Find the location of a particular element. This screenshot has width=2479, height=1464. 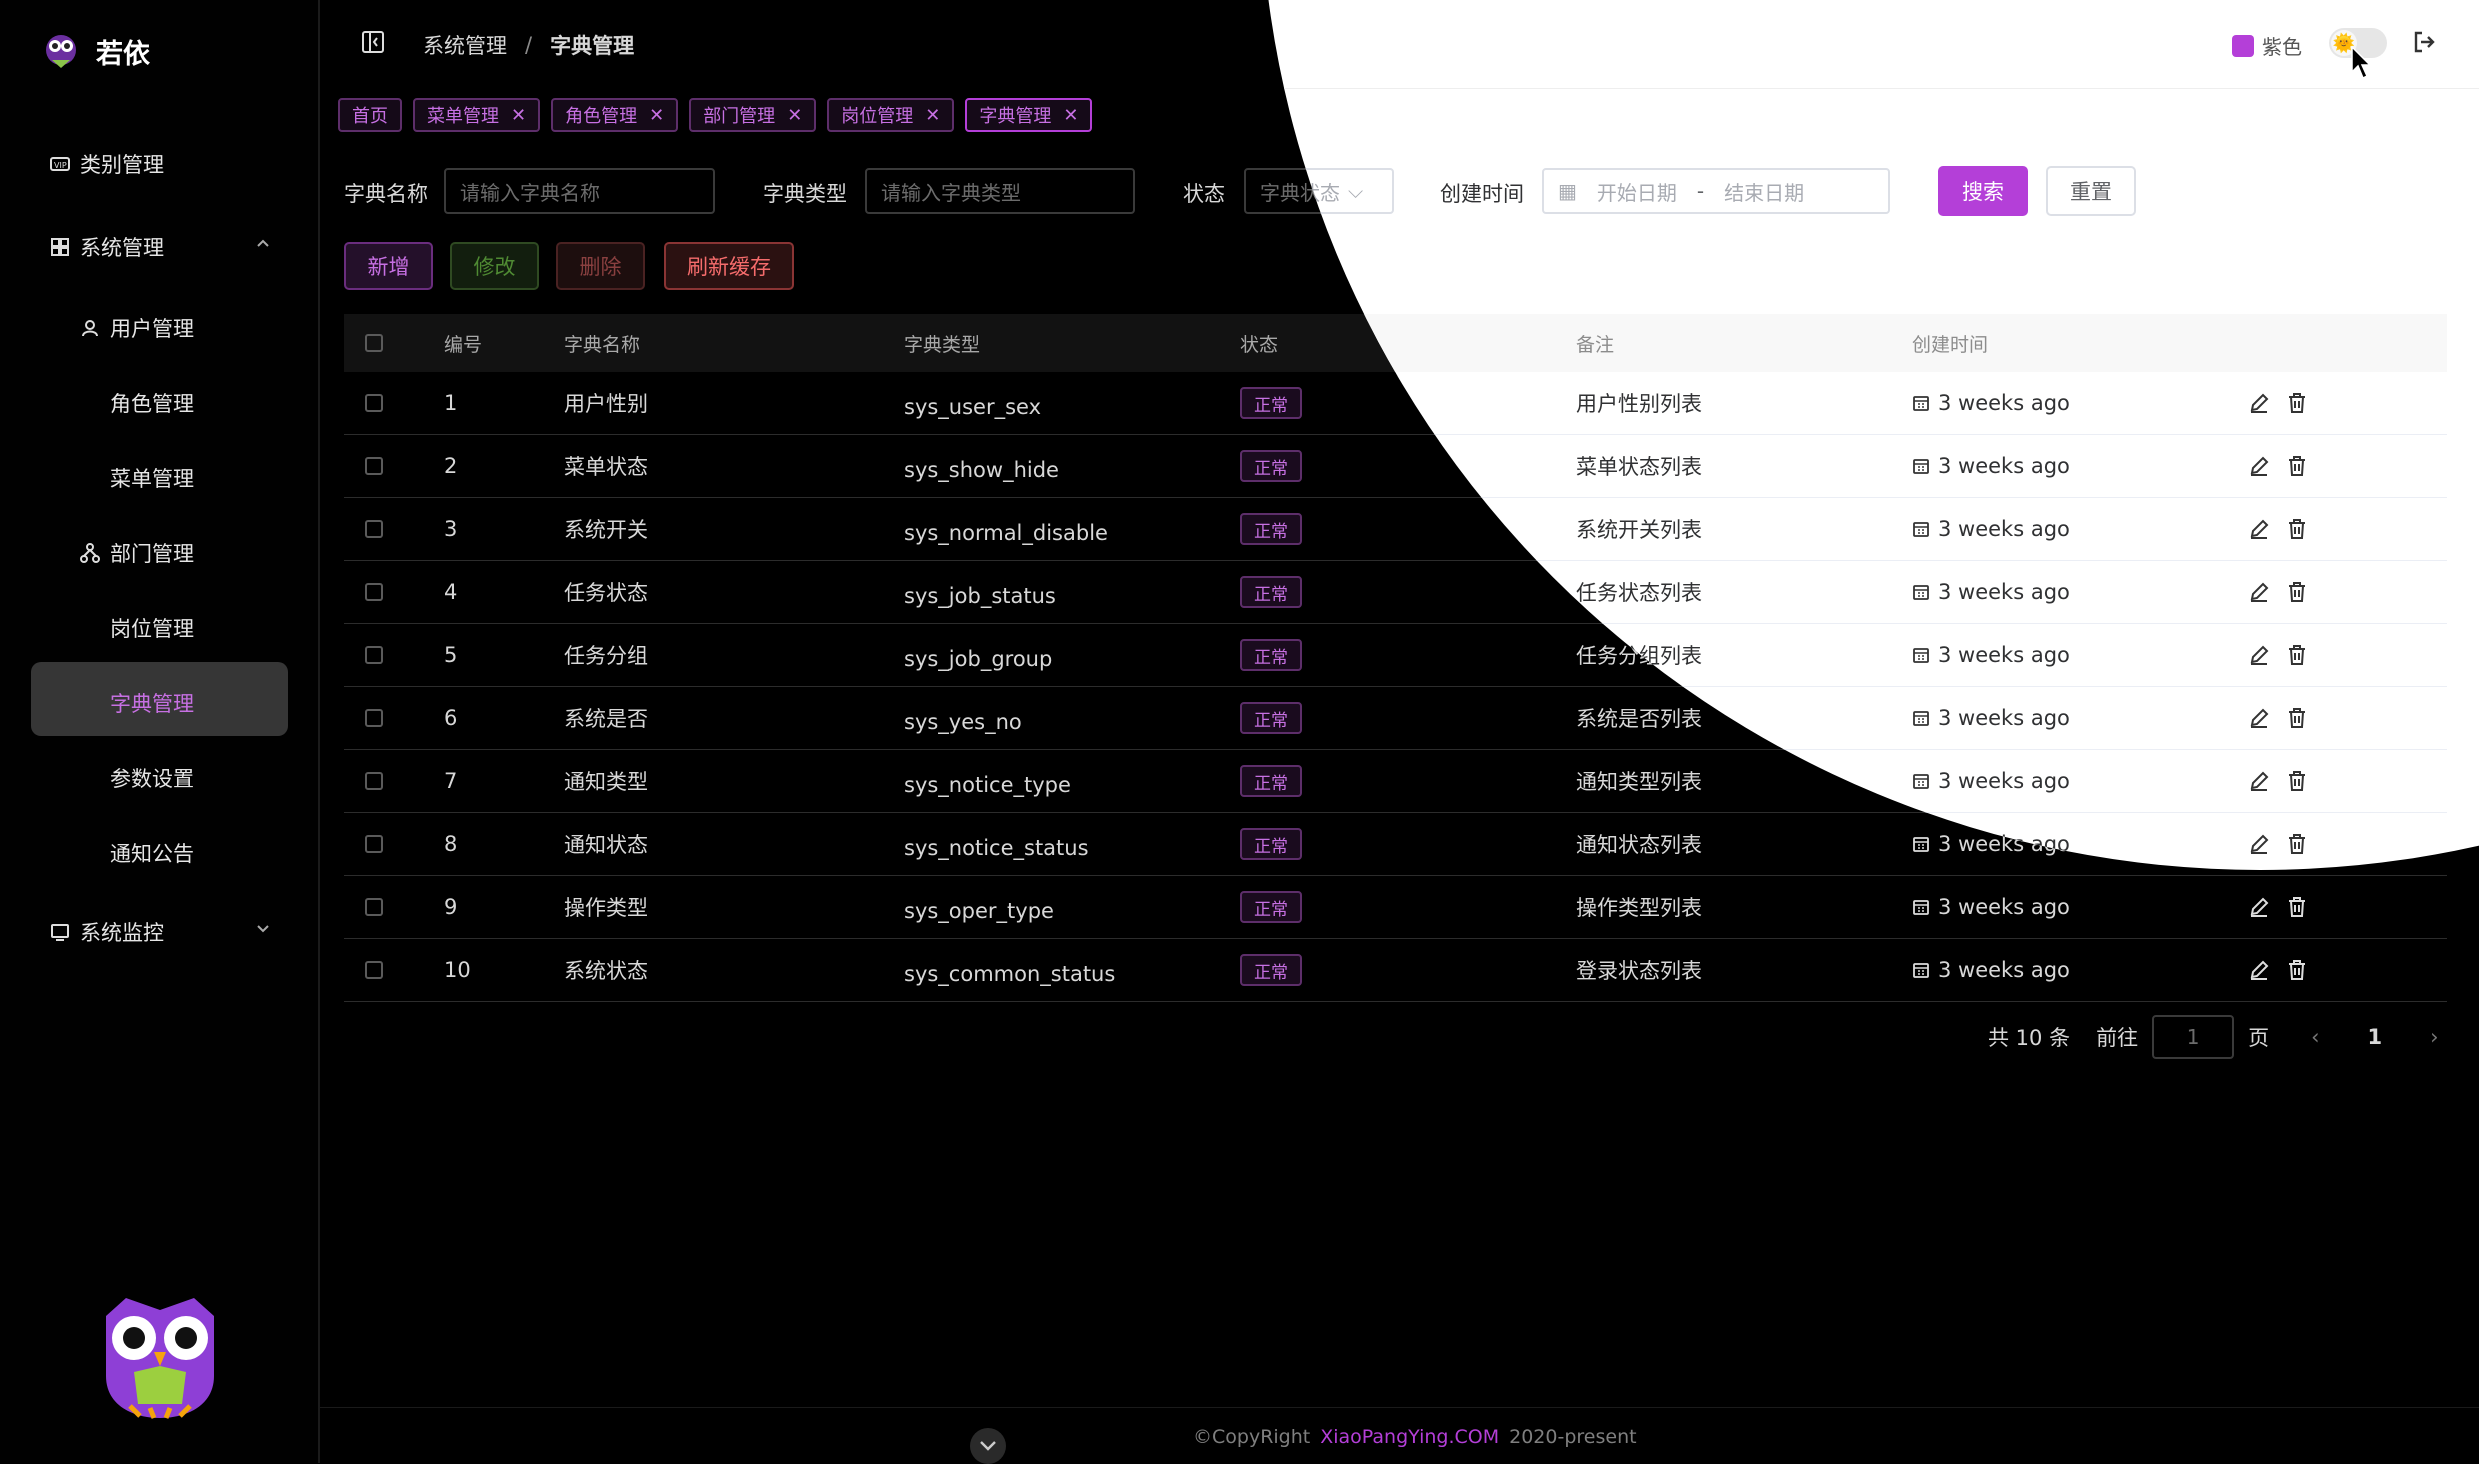

delete-button: 删除 is located at coordinates (600, 266).